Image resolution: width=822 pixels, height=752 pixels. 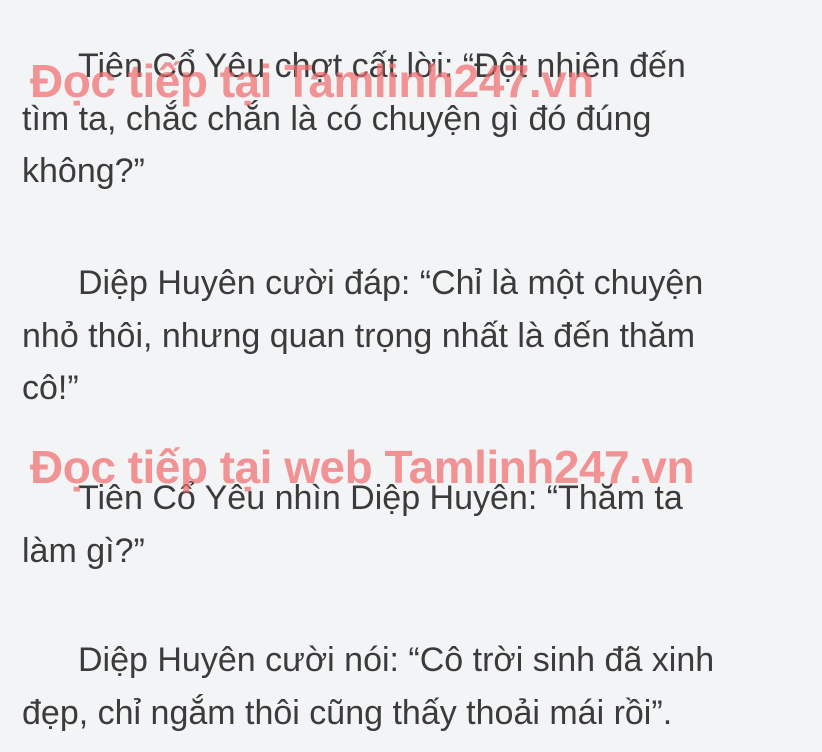 I want to click on text-line: làm gì?”, so click(x=83, y=550).